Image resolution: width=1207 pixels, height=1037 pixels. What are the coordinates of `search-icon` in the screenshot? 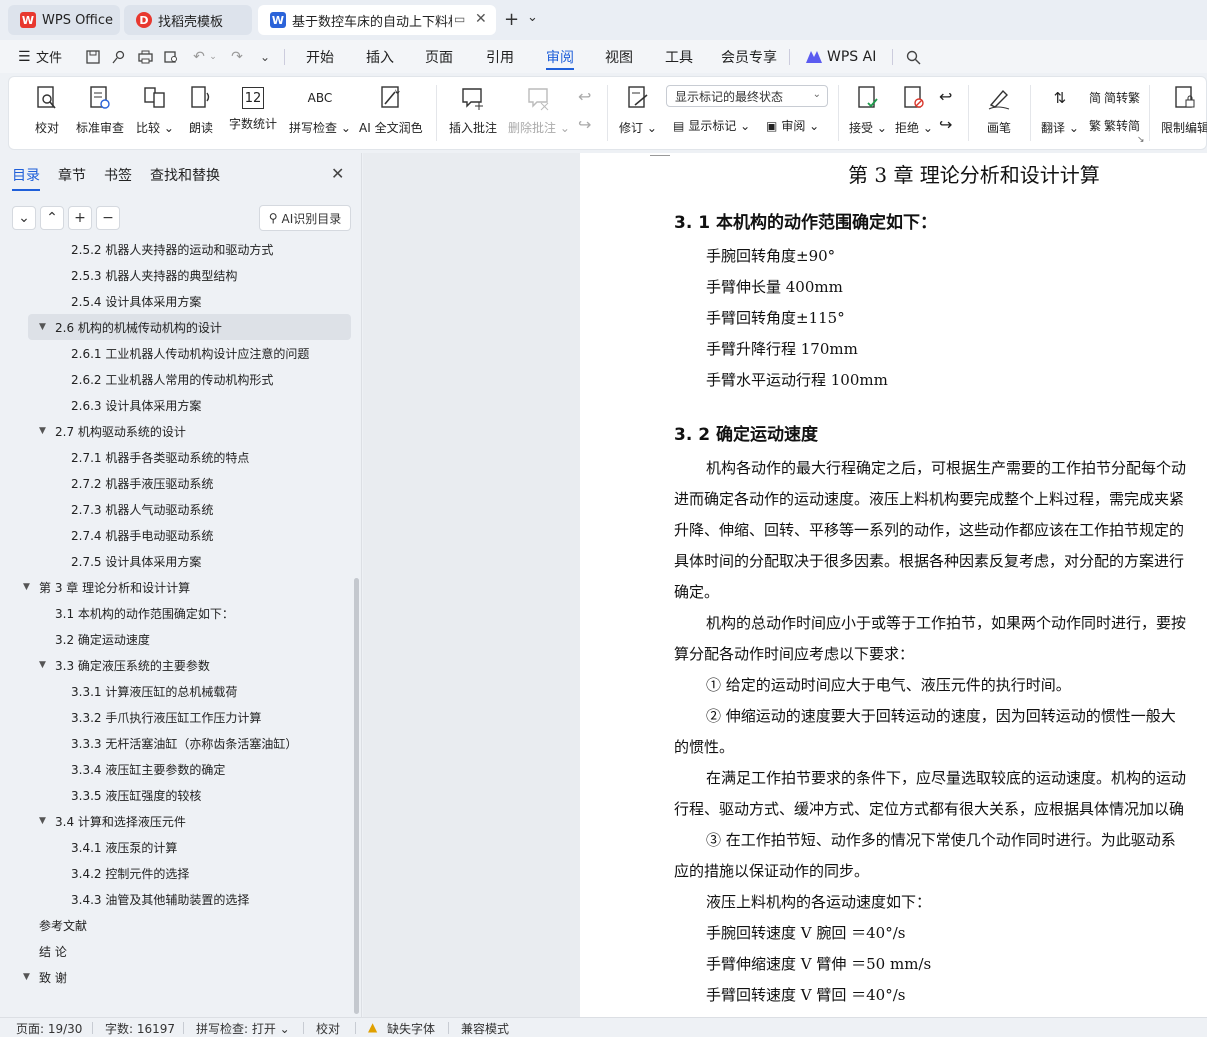 It's located at (913, 57).